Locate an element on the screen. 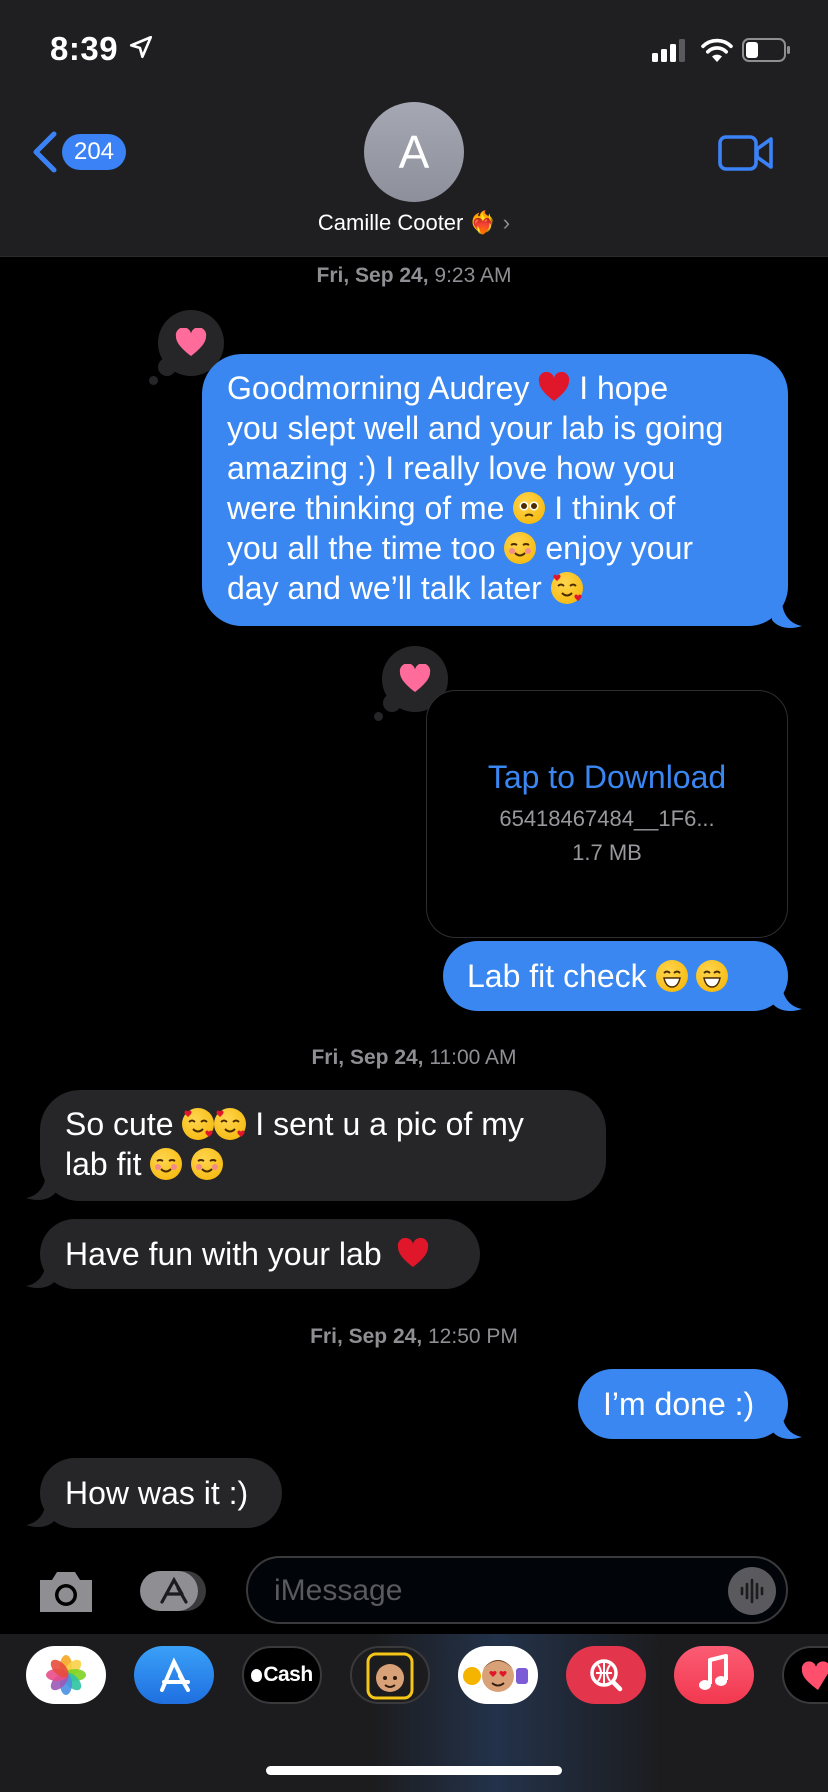 This screenshot has height=1792, width=828. cellular-signal-icon is located at coordinates (668, 50).